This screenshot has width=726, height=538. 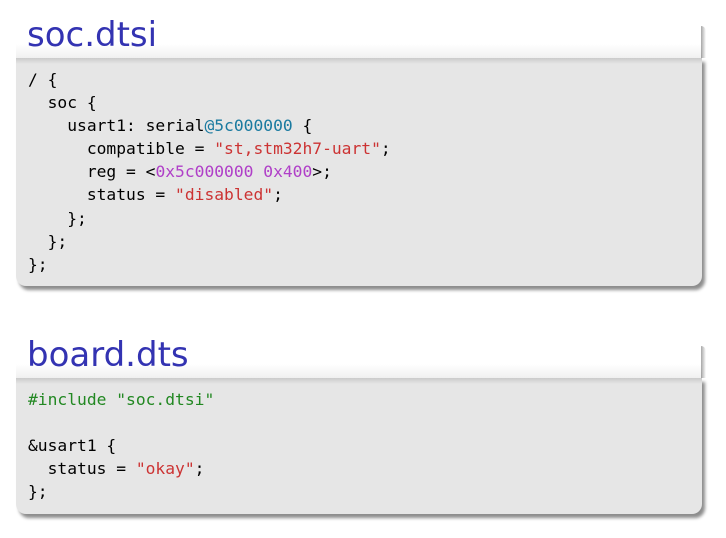 I want to click on code-line: / {, so click(x=42, y=79).